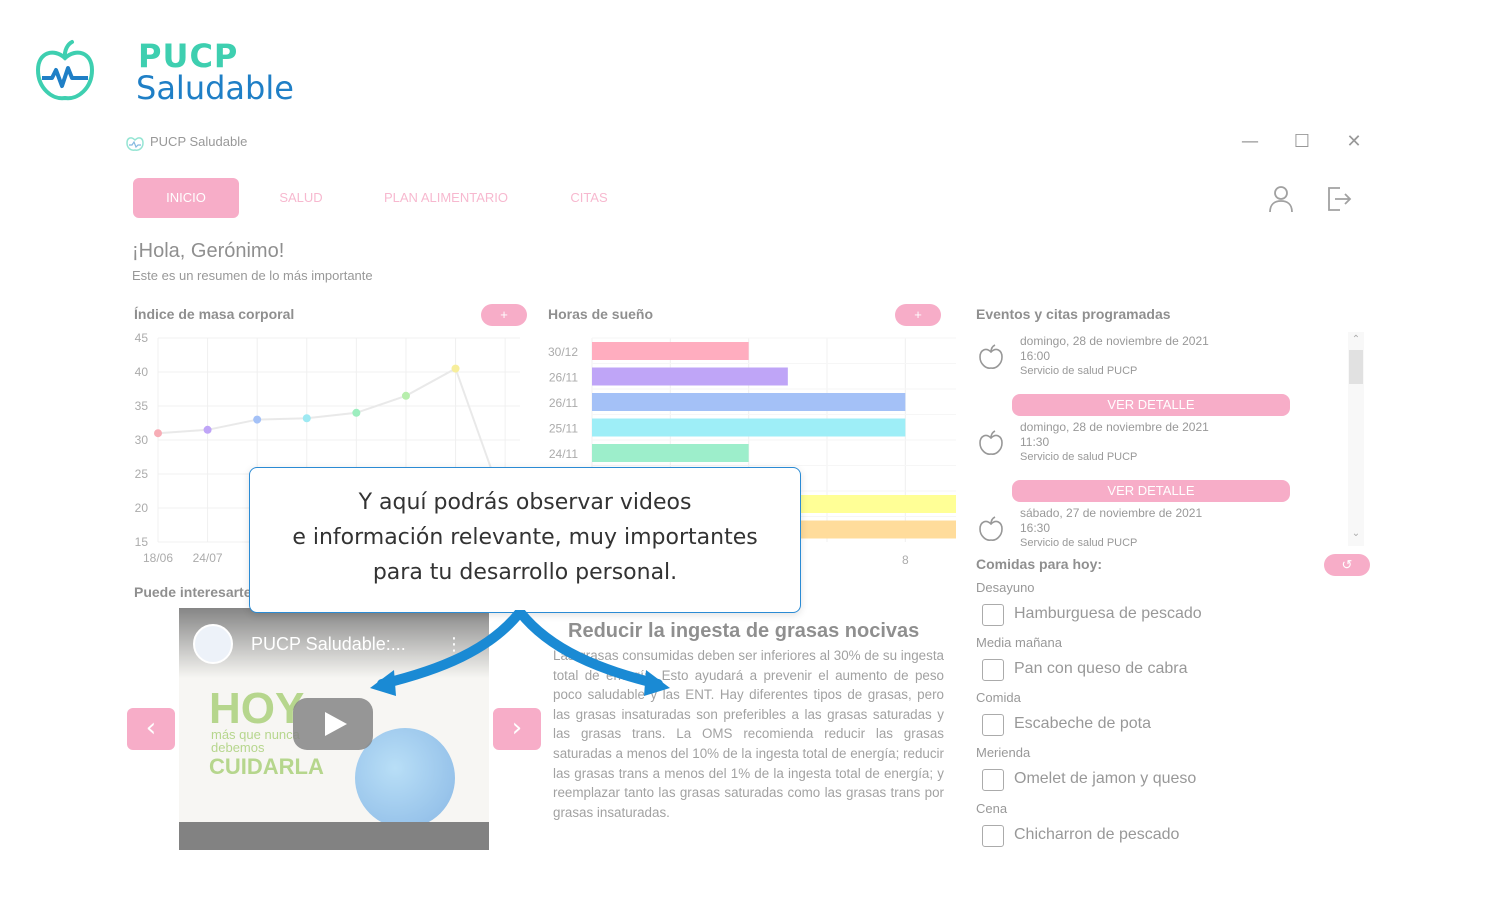  What do you see at coordinates (563, 429) in the screenshot?
I see `y-tick-label: 25/11` at bounding box center [563, 429].